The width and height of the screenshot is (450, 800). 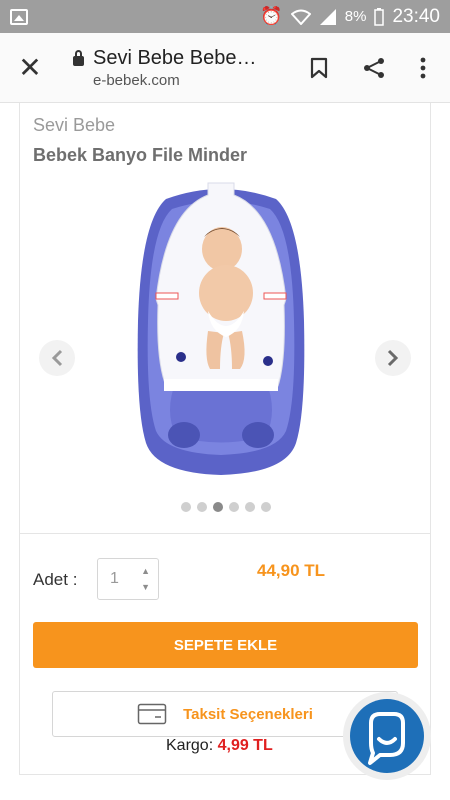 What do you see at coordinates (74, 125) in the screenshot?
I see `product-brand: Sevi Bebe` at bounding box center [74, 125].